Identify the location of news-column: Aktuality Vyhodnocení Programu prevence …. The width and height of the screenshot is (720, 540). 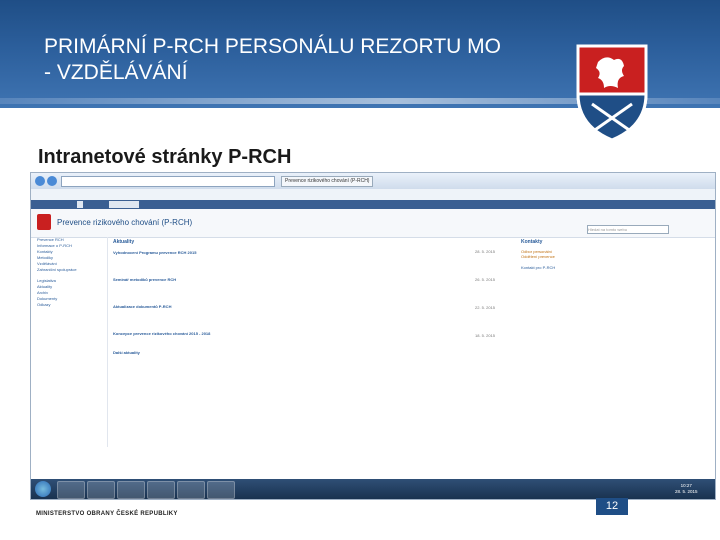
(313, 297).